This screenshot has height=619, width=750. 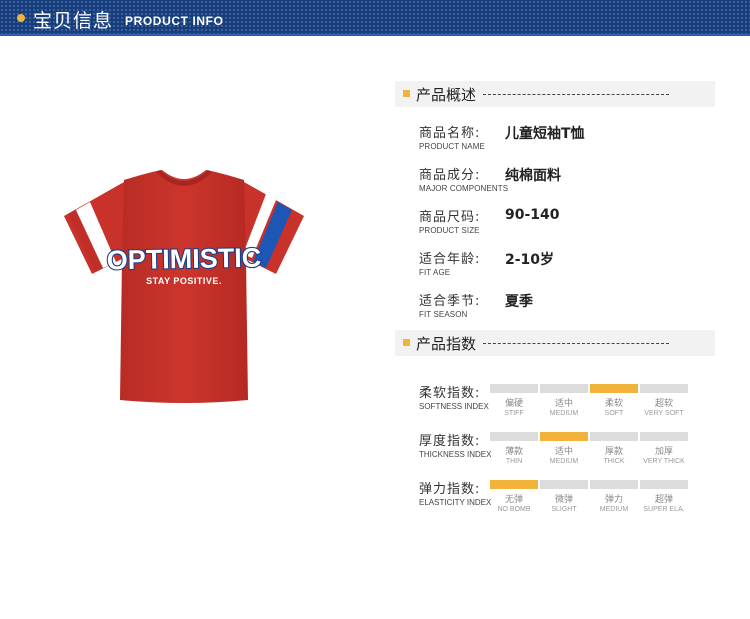 I want to click on row-label-en: PRODUCT NAME, so click(x=452, y=146).